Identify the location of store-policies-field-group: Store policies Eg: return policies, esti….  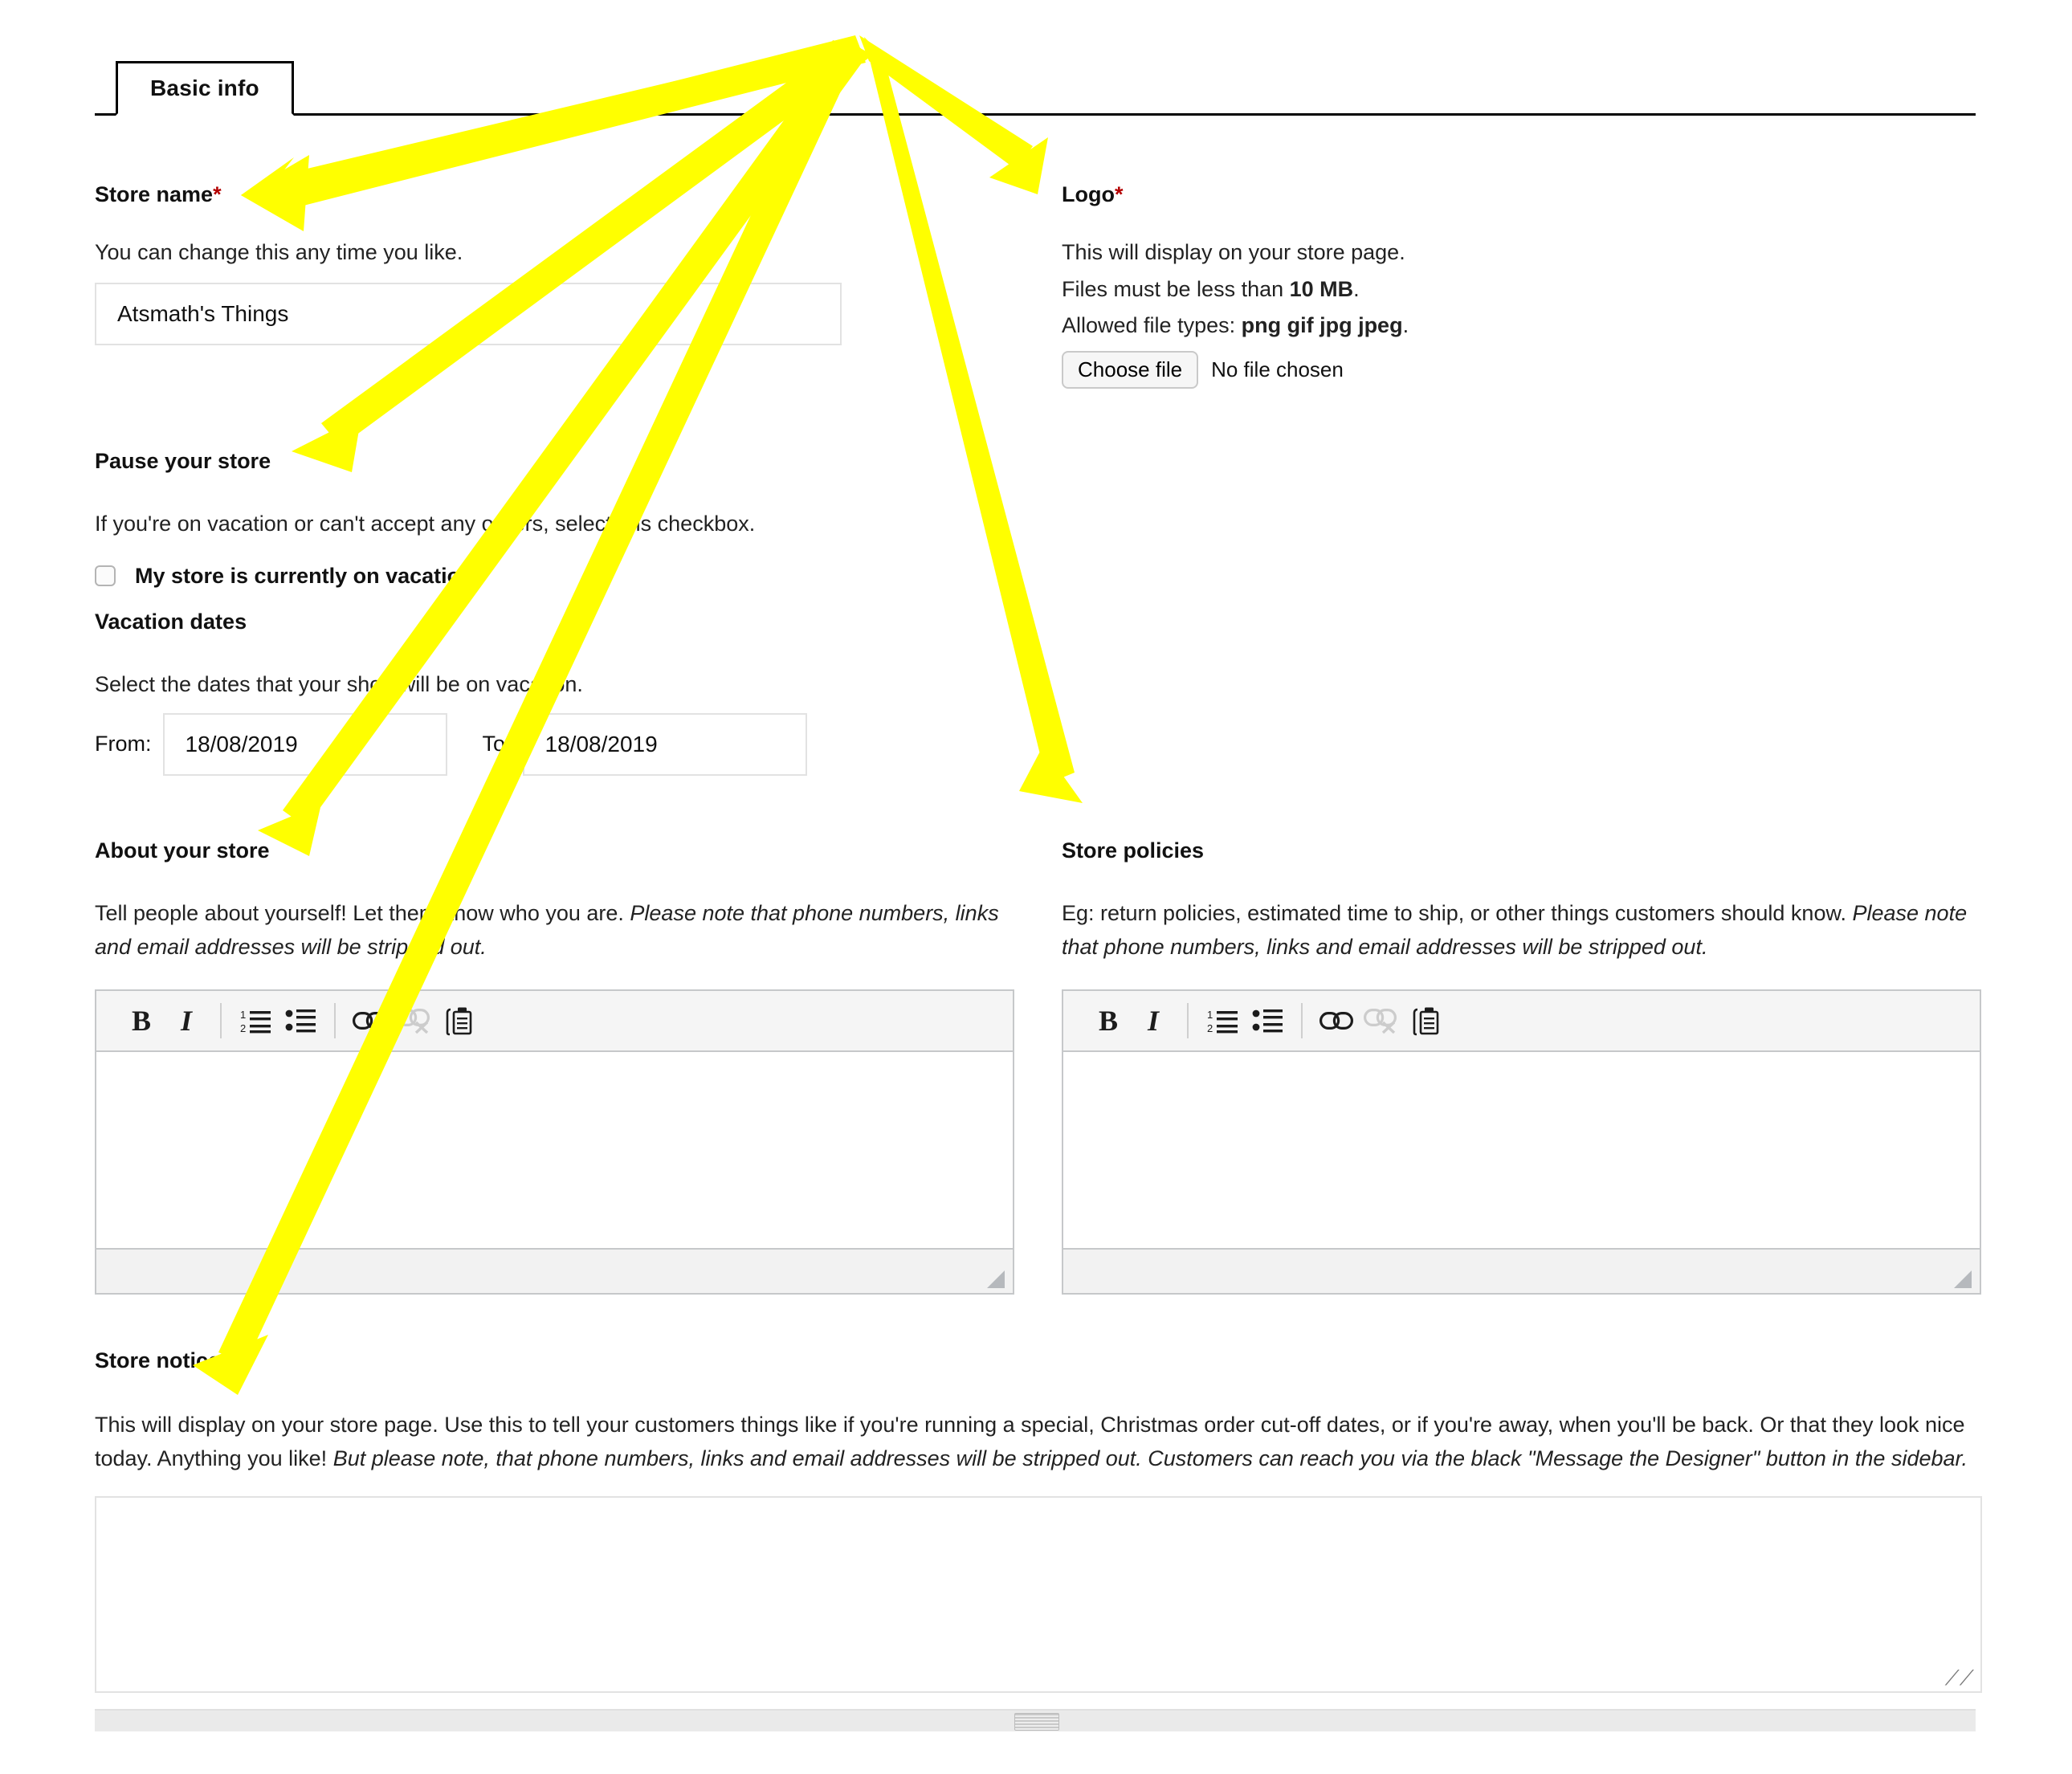
(1521, 1066).